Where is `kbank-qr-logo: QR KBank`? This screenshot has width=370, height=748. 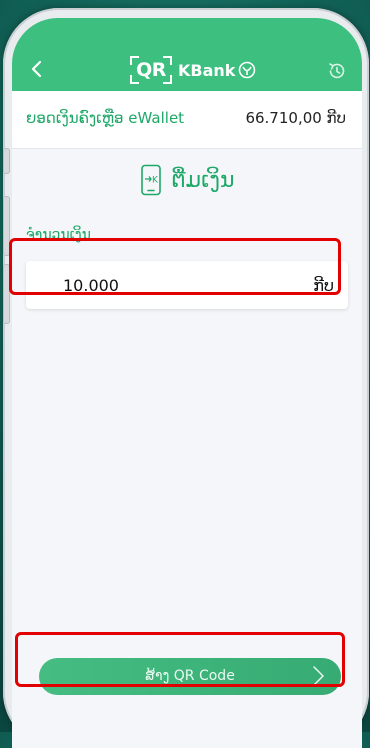
kbank-qr-logo: QR KBank is located at coordinates (193, 70).